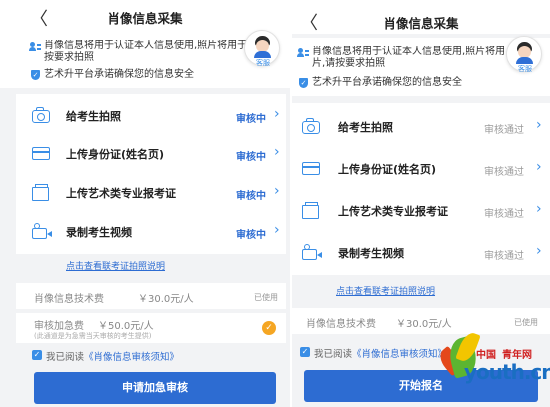  I want to click on task-row-id-card: 上传身份证(姓名页) 审核中 ›, so click(151, 153).